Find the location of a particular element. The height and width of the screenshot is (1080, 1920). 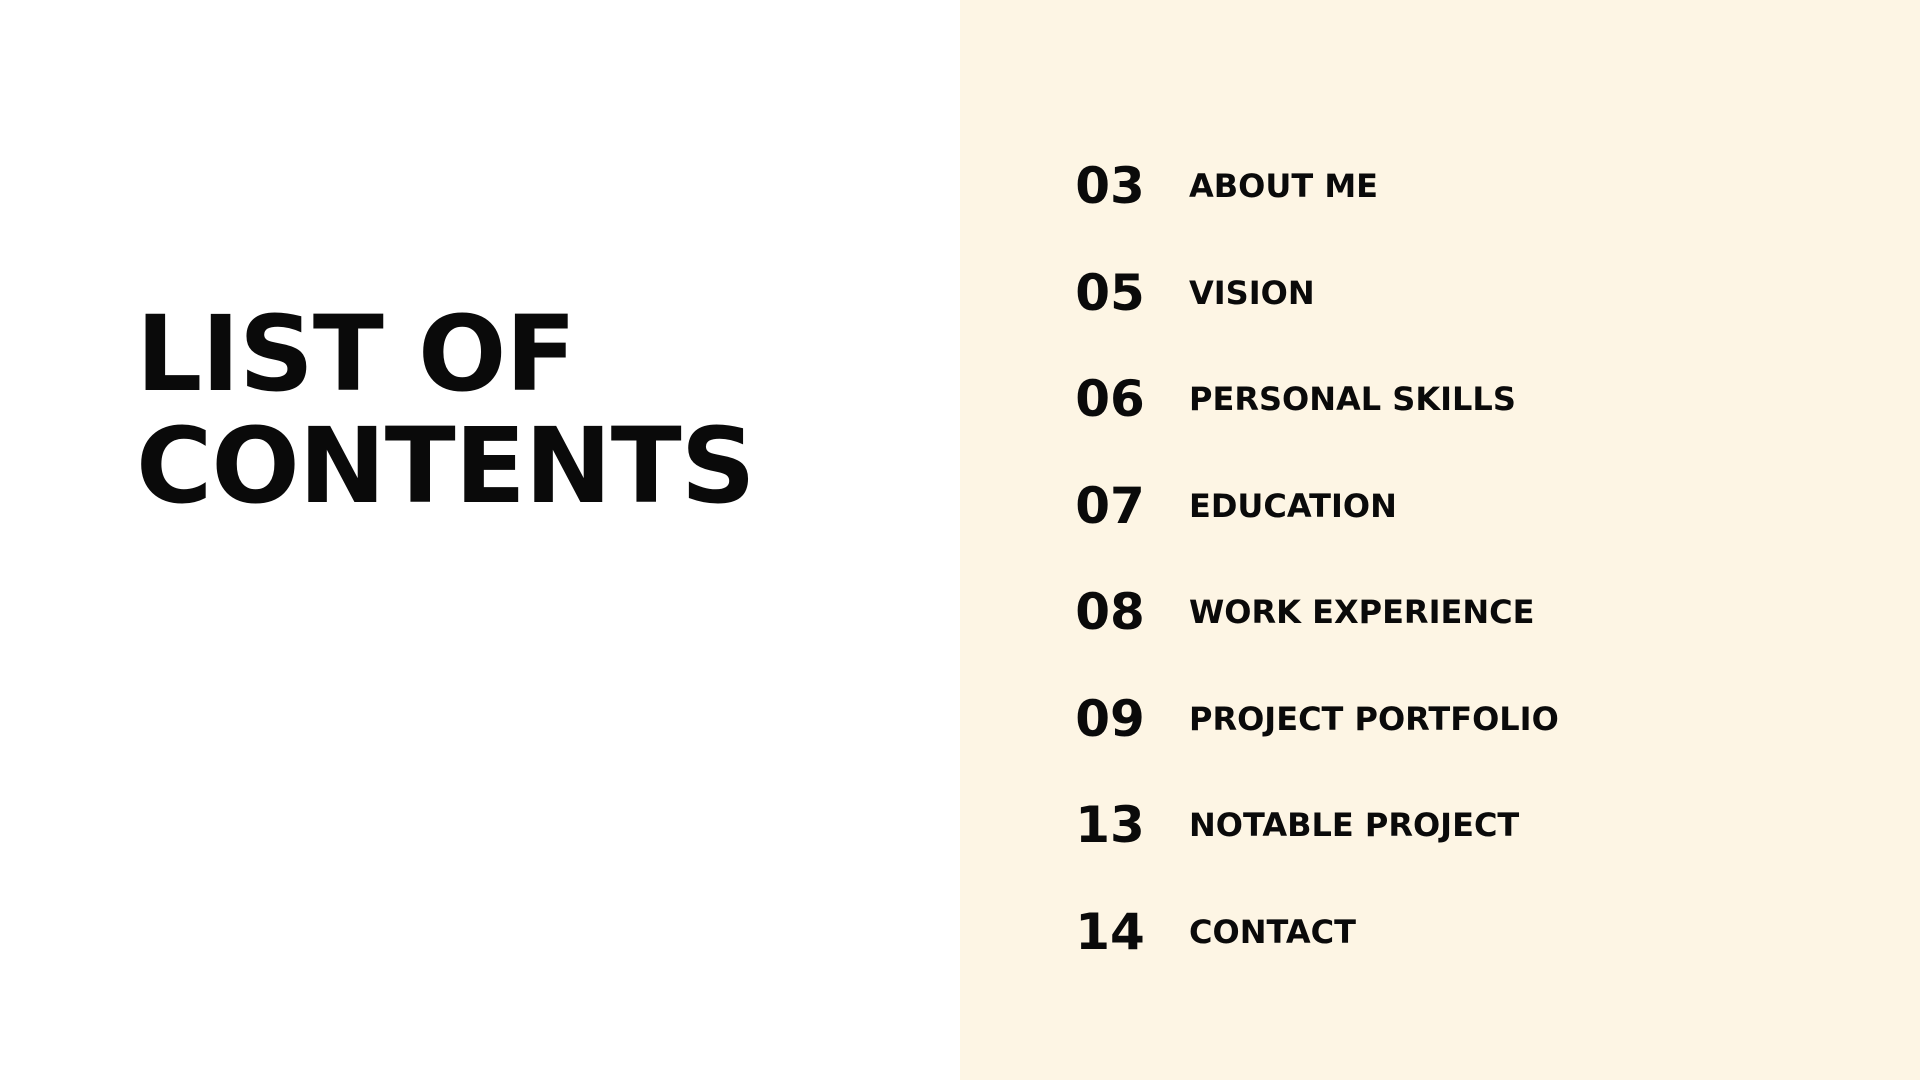

toc-label: PROJECT PORTFOLIO is located at coordinates (1374, 718).